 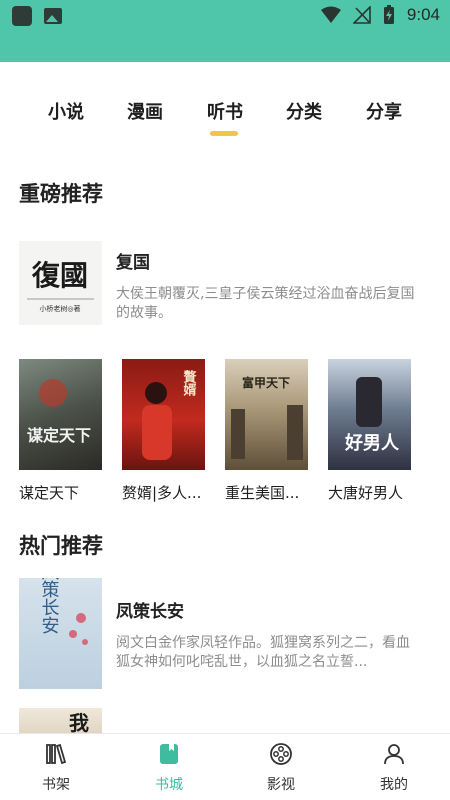 What do you see at coordinates (369, 414) in the screenshot?
I see `book-cover: 好男人` at bounding box center [369, 414].